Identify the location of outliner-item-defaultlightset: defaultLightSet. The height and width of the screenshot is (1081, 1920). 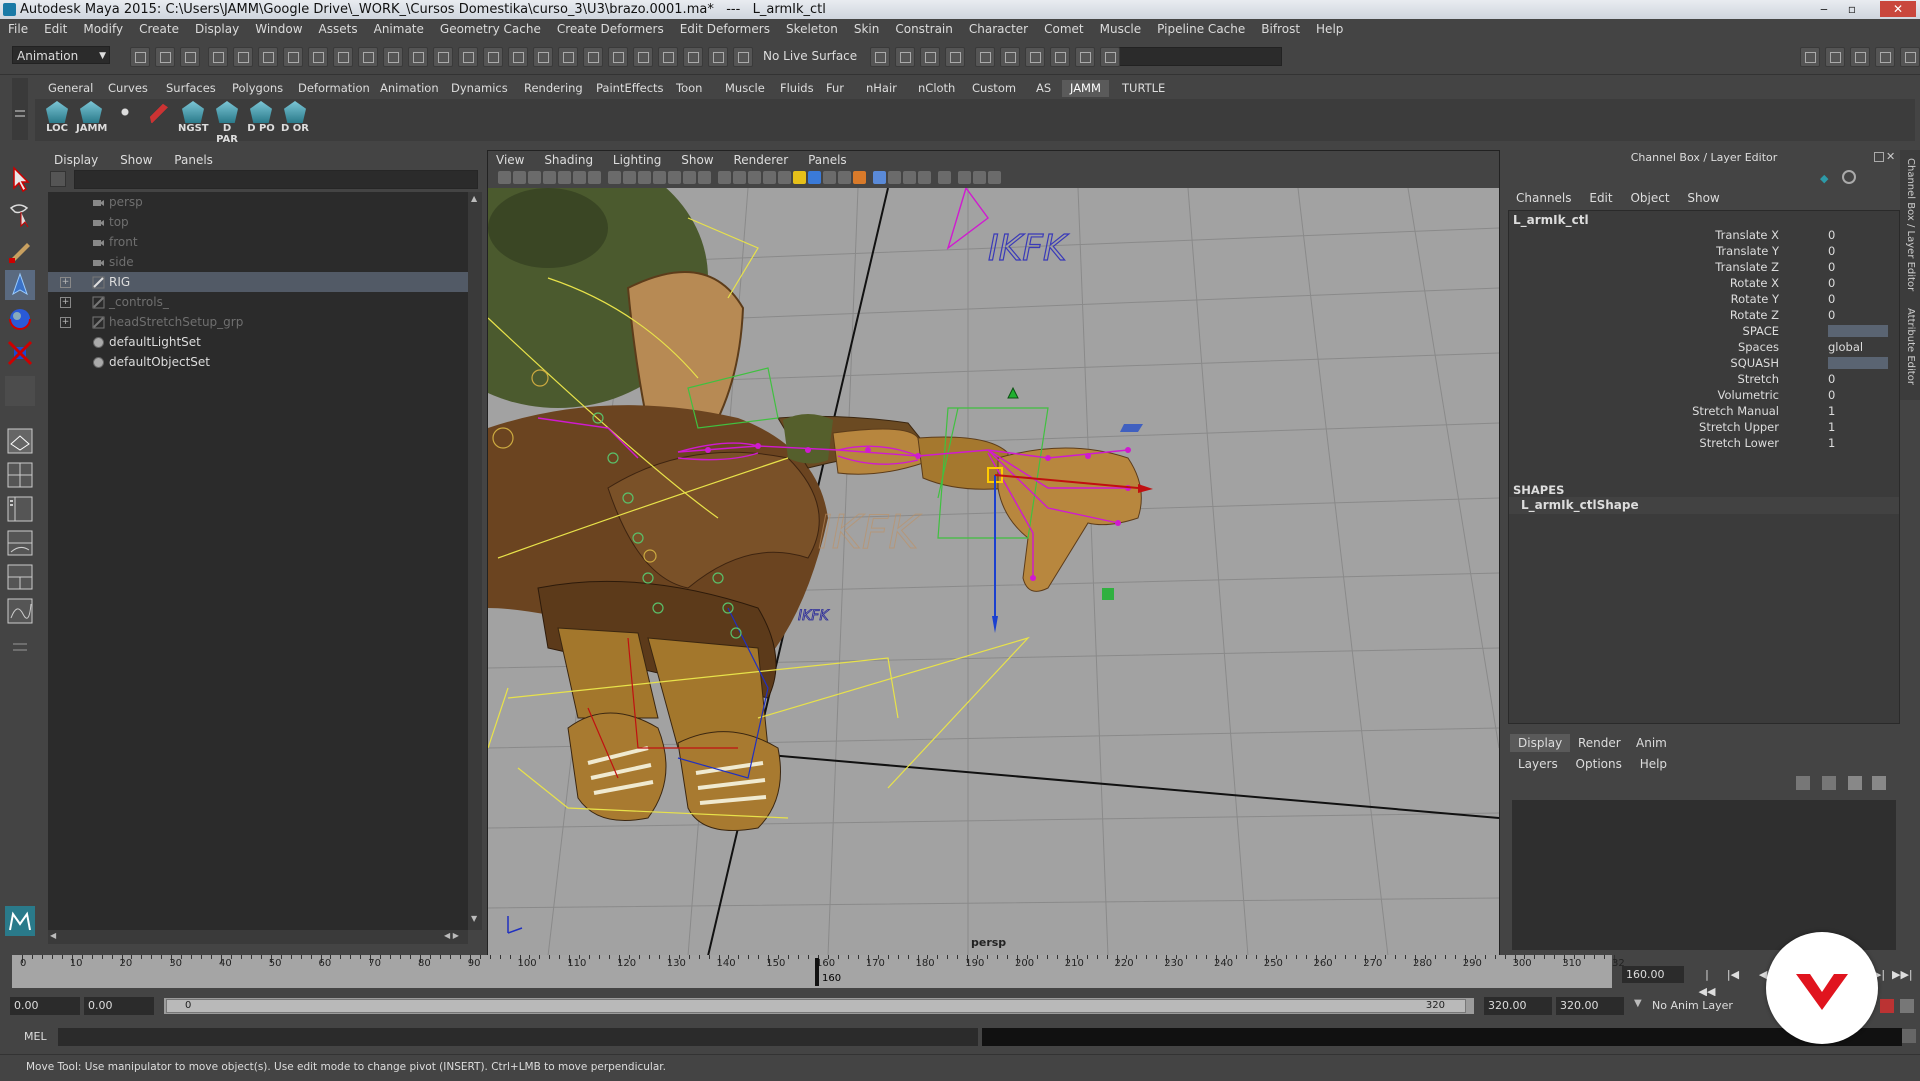
(258, 342).